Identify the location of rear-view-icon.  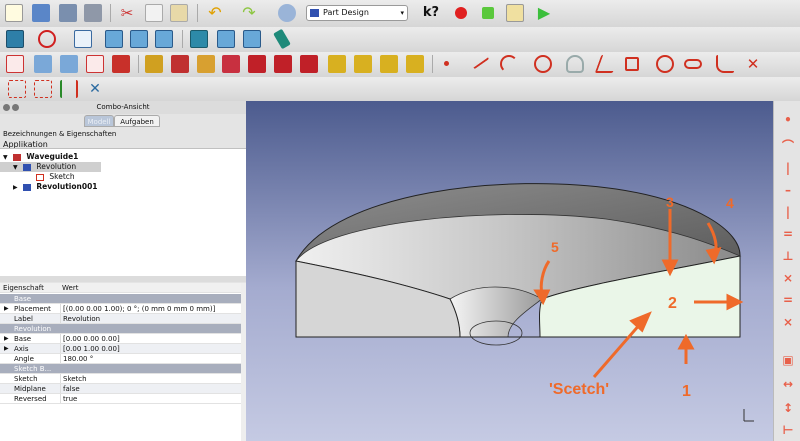
(199, 39).